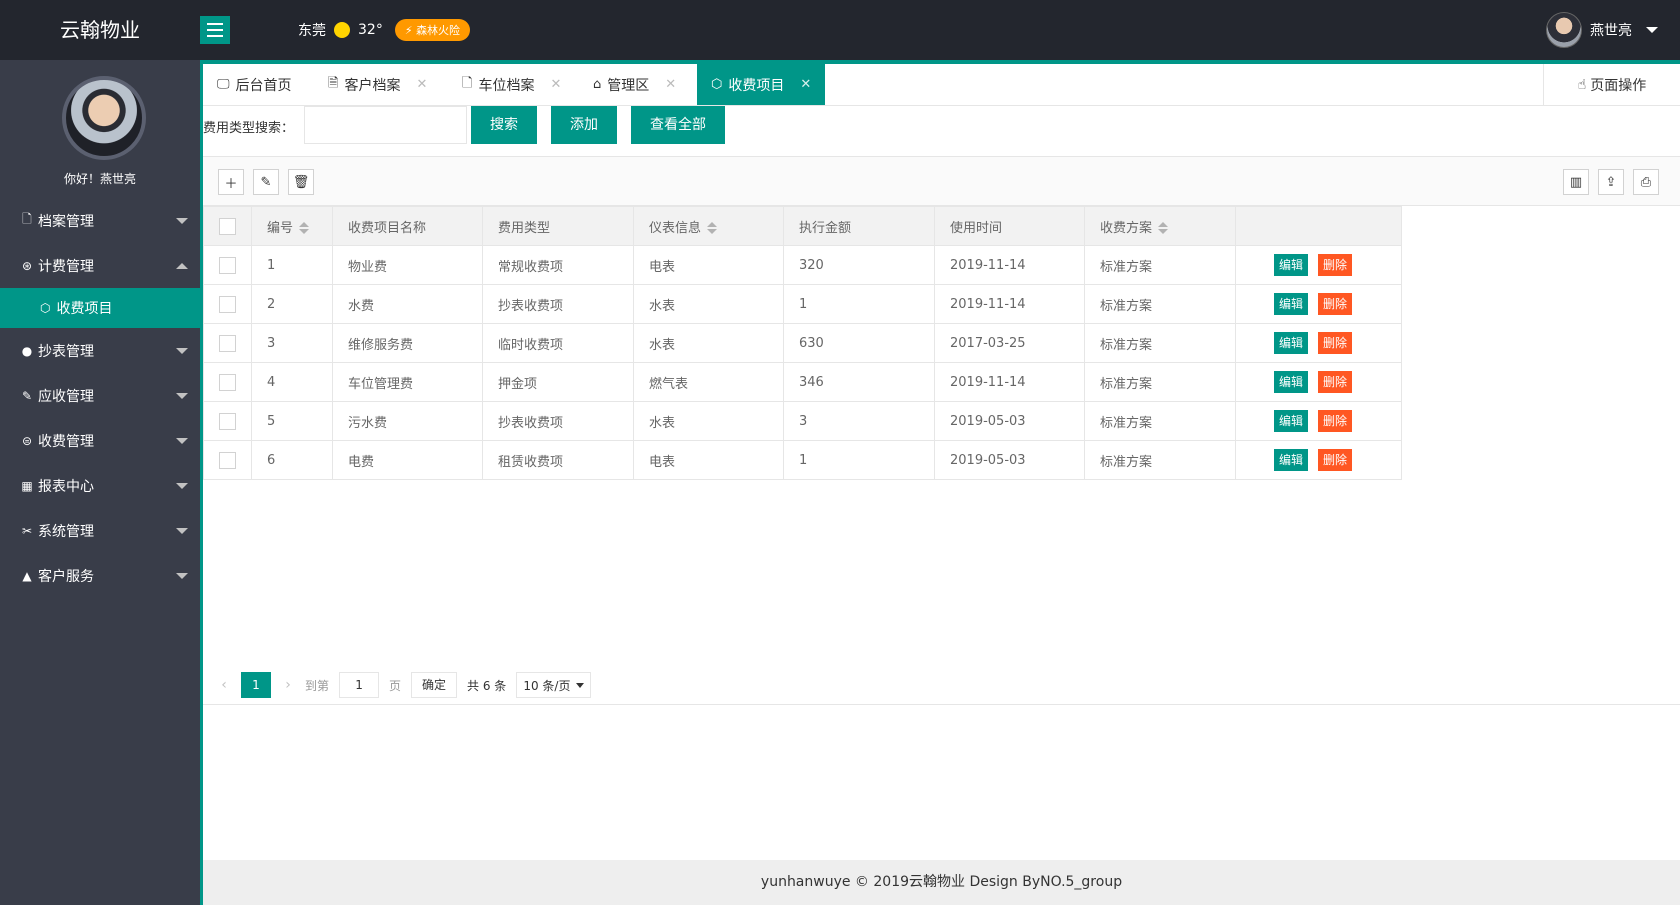  What do you see at coordinates (407, 265) in the screenshot?
I see `cell-name: 物业费` at bounding box center [407, 265].